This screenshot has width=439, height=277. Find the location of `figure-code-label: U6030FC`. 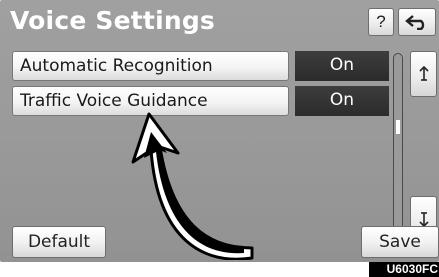

figure-code-label: U6030FC is located at coordinates (404, 269).